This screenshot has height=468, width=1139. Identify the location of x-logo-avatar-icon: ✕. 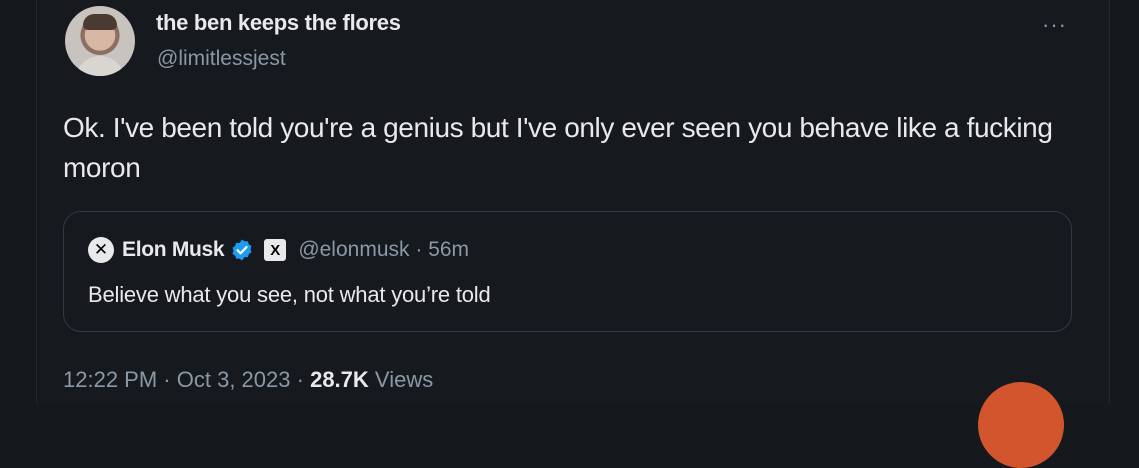
(101, 250).